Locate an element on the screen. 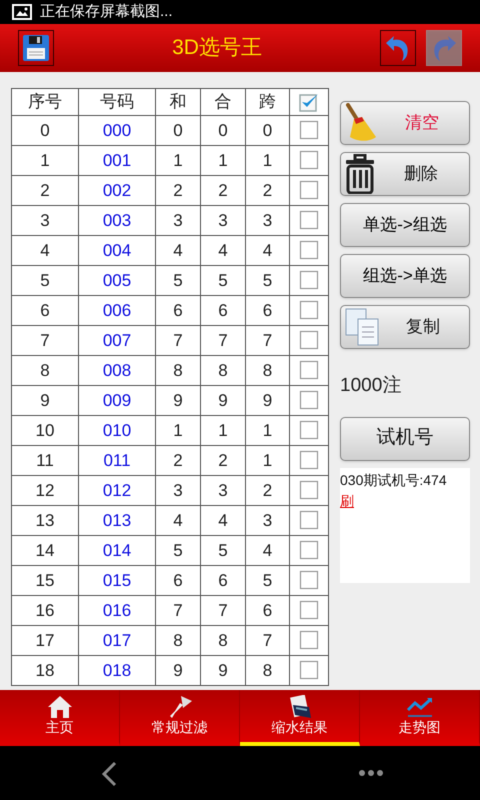  row-index: 15 is located at coordinates (45, 580).